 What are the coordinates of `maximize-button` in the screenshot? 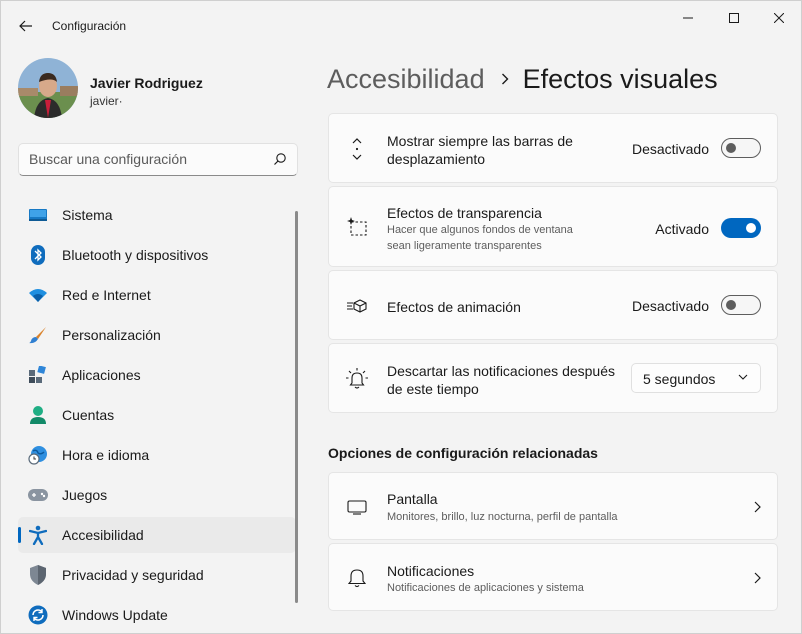 It's located at (734, 18).